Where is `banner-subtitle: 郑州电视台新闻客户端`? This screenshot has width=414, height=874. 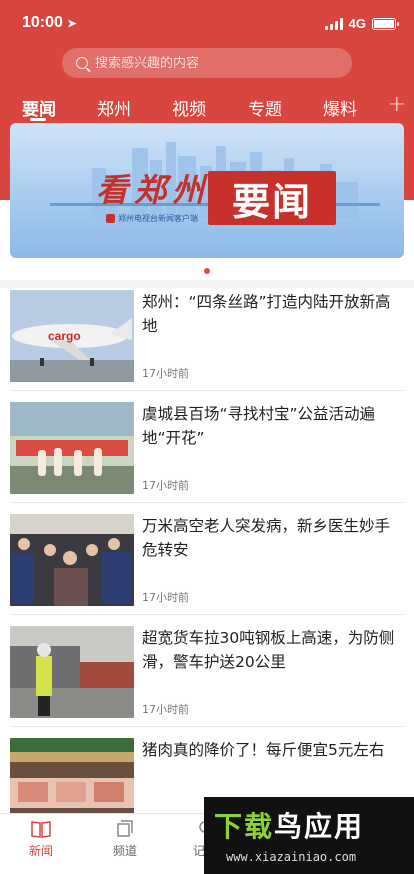
banner-subtitle: 郑州电视台新闻客户端 is located at coordinates (152, 218).